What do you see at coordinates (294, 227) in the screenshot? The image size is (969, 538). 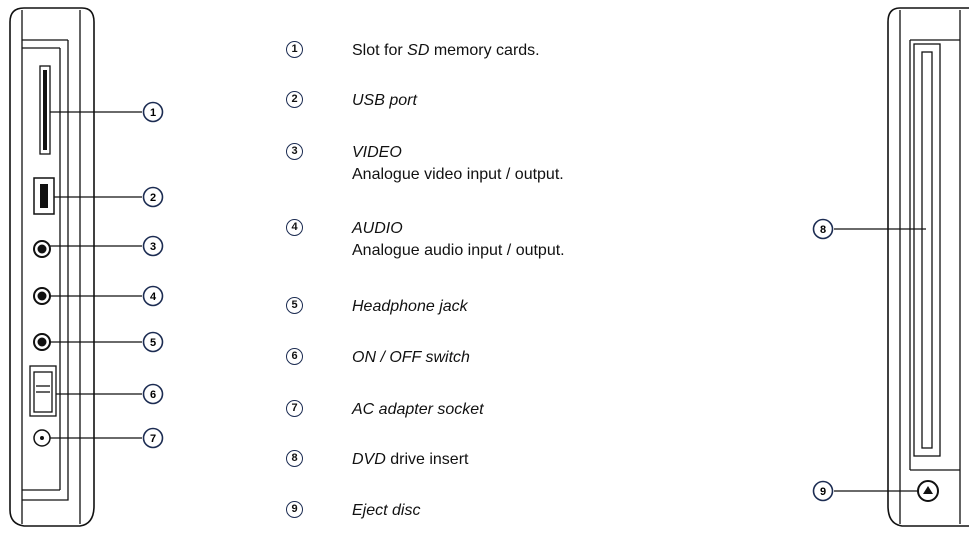 I see `legend-badge: 4` at bounding box center [294, 227].